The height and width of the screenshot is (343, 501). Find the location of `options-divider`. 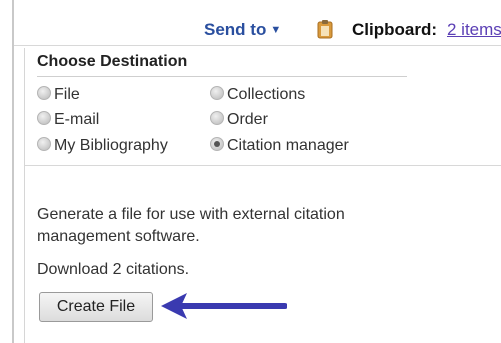

options-divider is located at coordinates (263, 165).